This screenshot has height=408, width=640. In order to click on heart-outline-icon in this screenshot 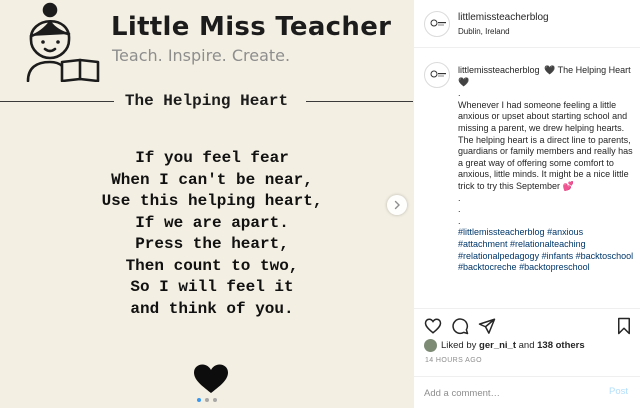, I will do `click(433, 326)`.